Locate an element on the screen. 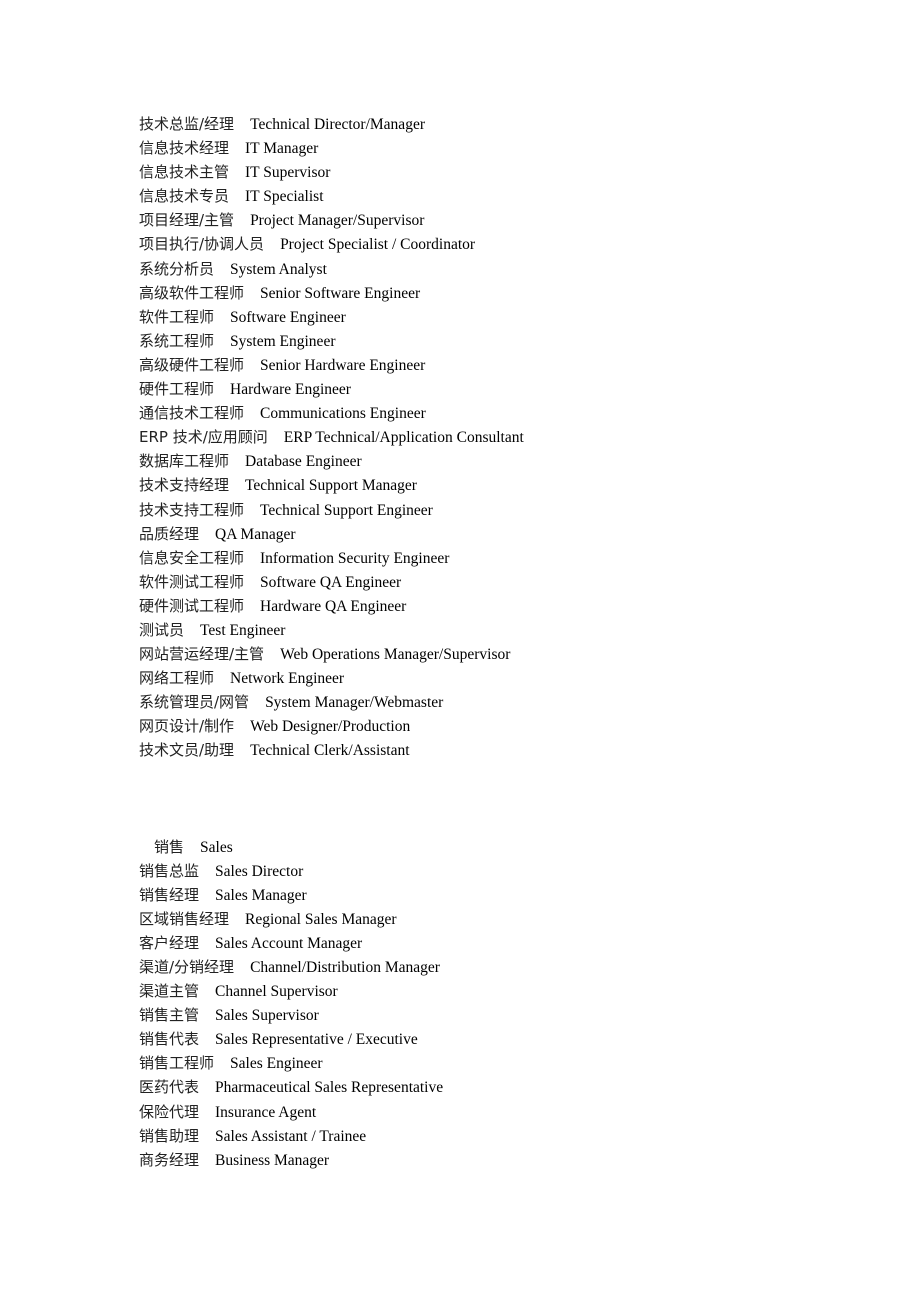  job-title-en: Senior Software Engineer is located at coordinates (340, 293).